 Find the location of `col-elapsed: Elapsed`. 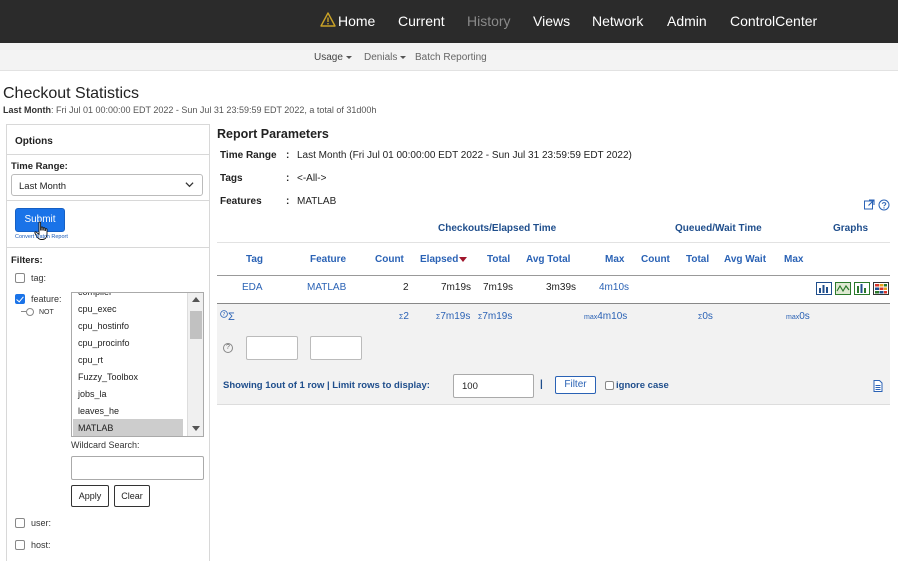

col-elapsed: Elapsed is located at coordinates (444, 259).